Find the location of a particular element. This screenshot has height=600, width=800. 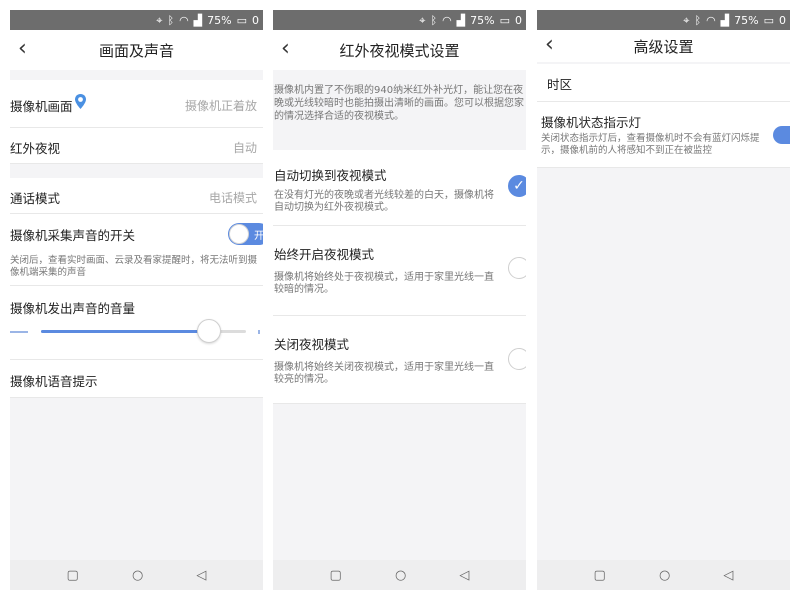

check-icon: ✓ is located at coordinates (517, 186).